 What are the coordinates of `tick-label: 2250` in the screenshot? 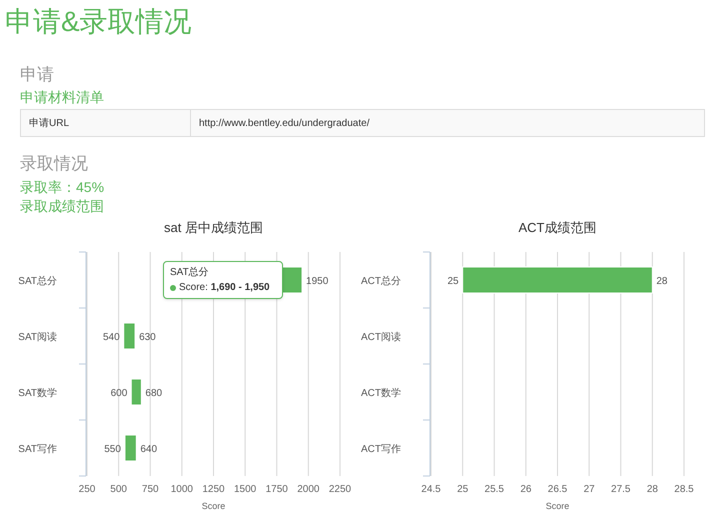 It's located at (340, 489).